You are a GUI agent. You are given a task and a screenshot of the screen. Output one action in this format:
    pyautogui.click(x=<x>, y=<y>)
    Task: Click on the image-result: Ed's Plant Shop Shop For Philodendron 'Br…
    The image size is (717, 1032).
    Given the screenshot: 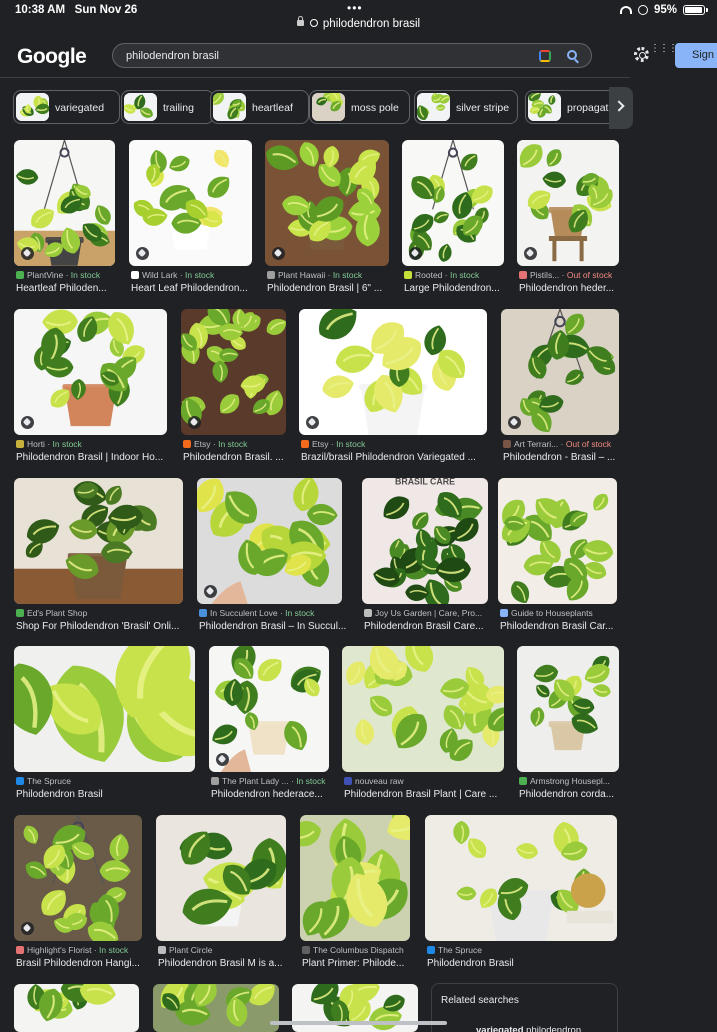 What is the action you would take?
    pyautogui.click(x=98, y=559)
    